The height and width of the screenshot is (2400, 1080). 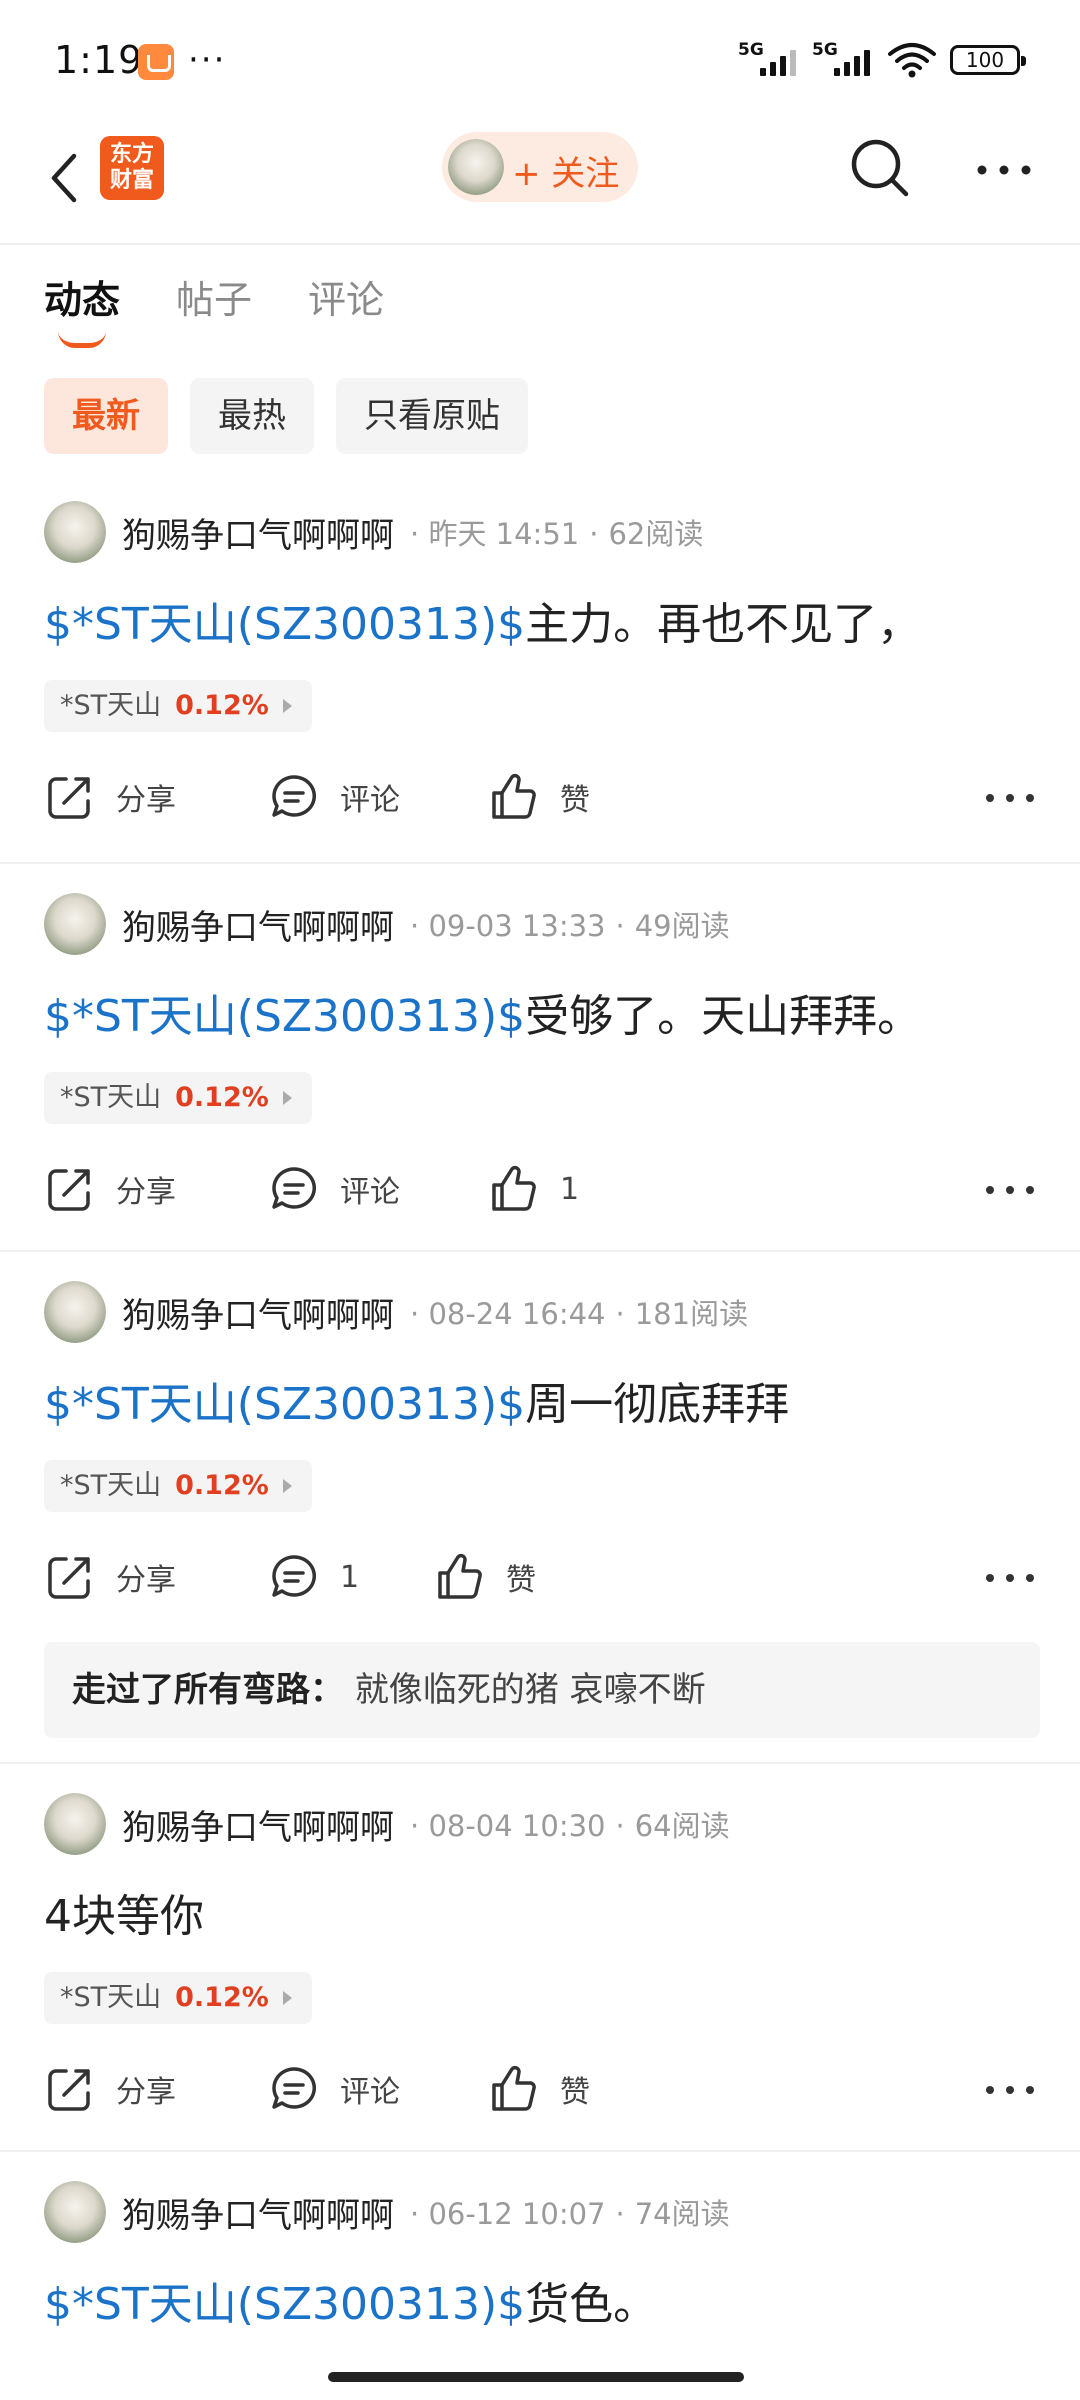 I want to click on share-icon, so click(x=69, y=2090).